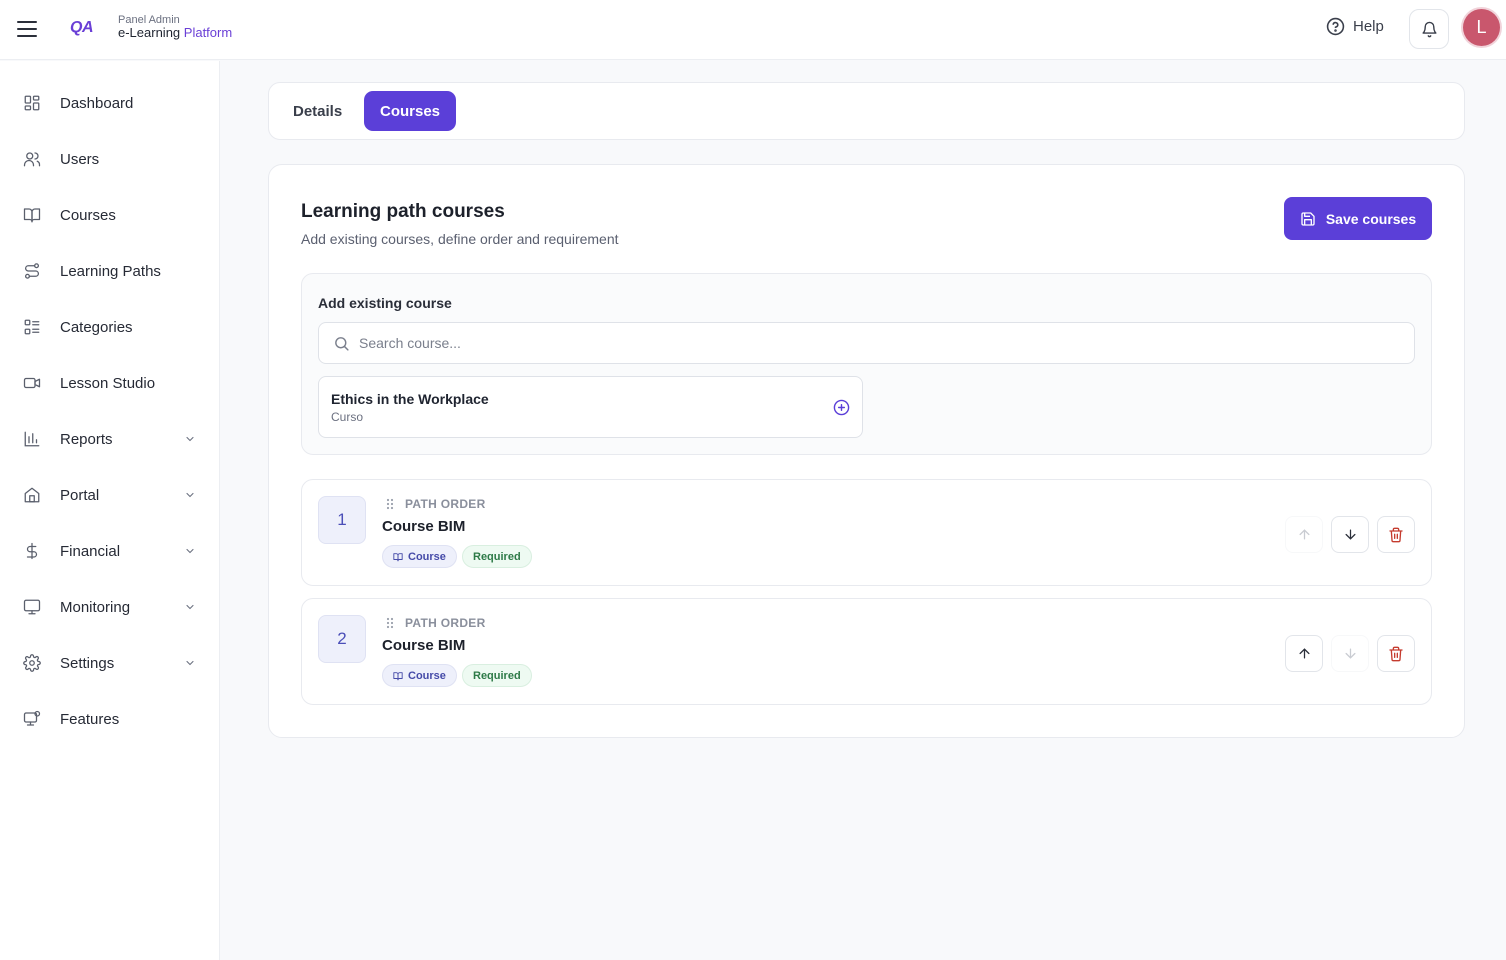 This screenshot has height=960, width=1506. I want to click on order-number: 1, so click(342, 520).